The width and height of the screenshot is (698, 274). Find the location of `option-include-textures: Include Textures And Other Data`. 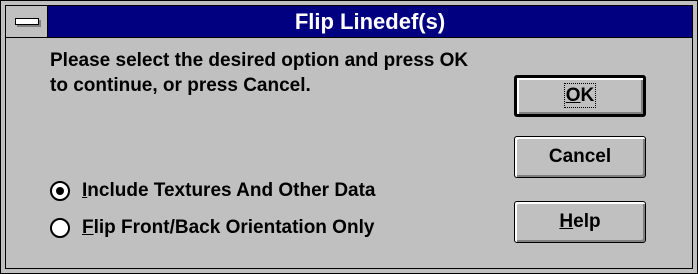

option-include-textures: Include Textures And Other Data is located at coordinates (213, 191).